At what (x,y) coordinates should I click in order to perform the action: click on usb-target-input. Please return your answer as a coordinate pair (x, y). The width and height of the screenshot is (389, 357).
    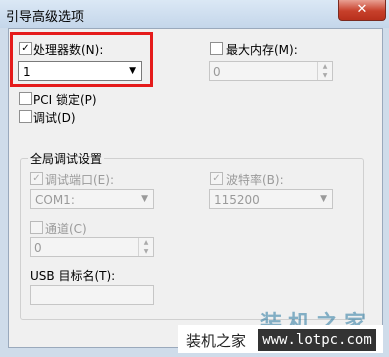
    Looking at the image, I should click on (92, 295).